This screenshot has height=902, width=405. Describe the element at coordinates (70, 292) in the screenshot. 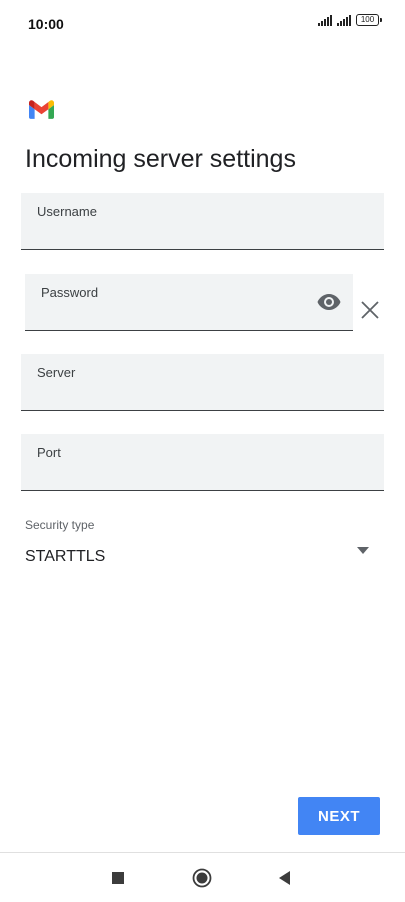

I see `password-label: Password` at that location.